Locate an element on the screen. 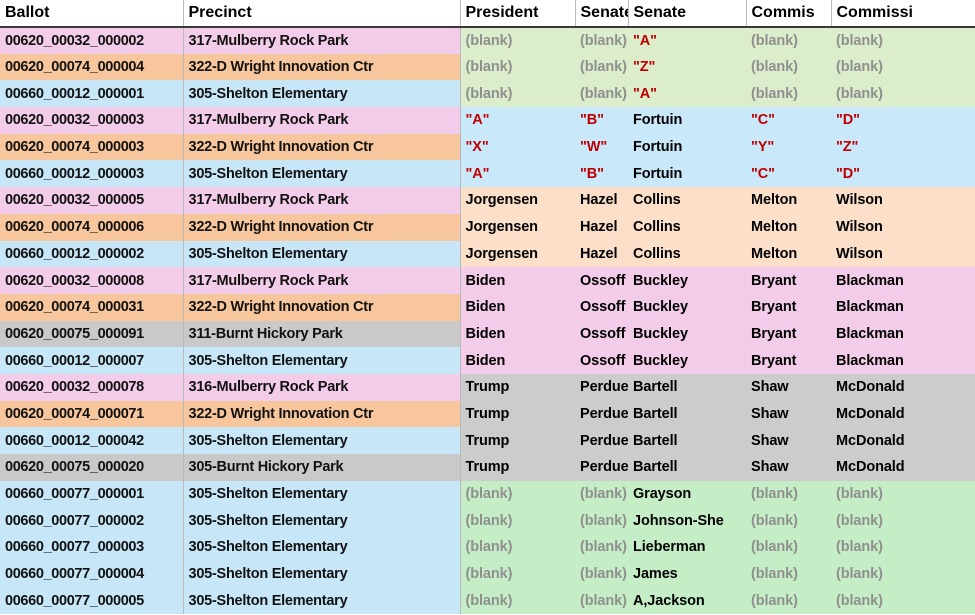 The width and height of the screenshot is (975, 615). cell-precinct: 311-Burnt Hickory Park is located at coordinates (322, 334).